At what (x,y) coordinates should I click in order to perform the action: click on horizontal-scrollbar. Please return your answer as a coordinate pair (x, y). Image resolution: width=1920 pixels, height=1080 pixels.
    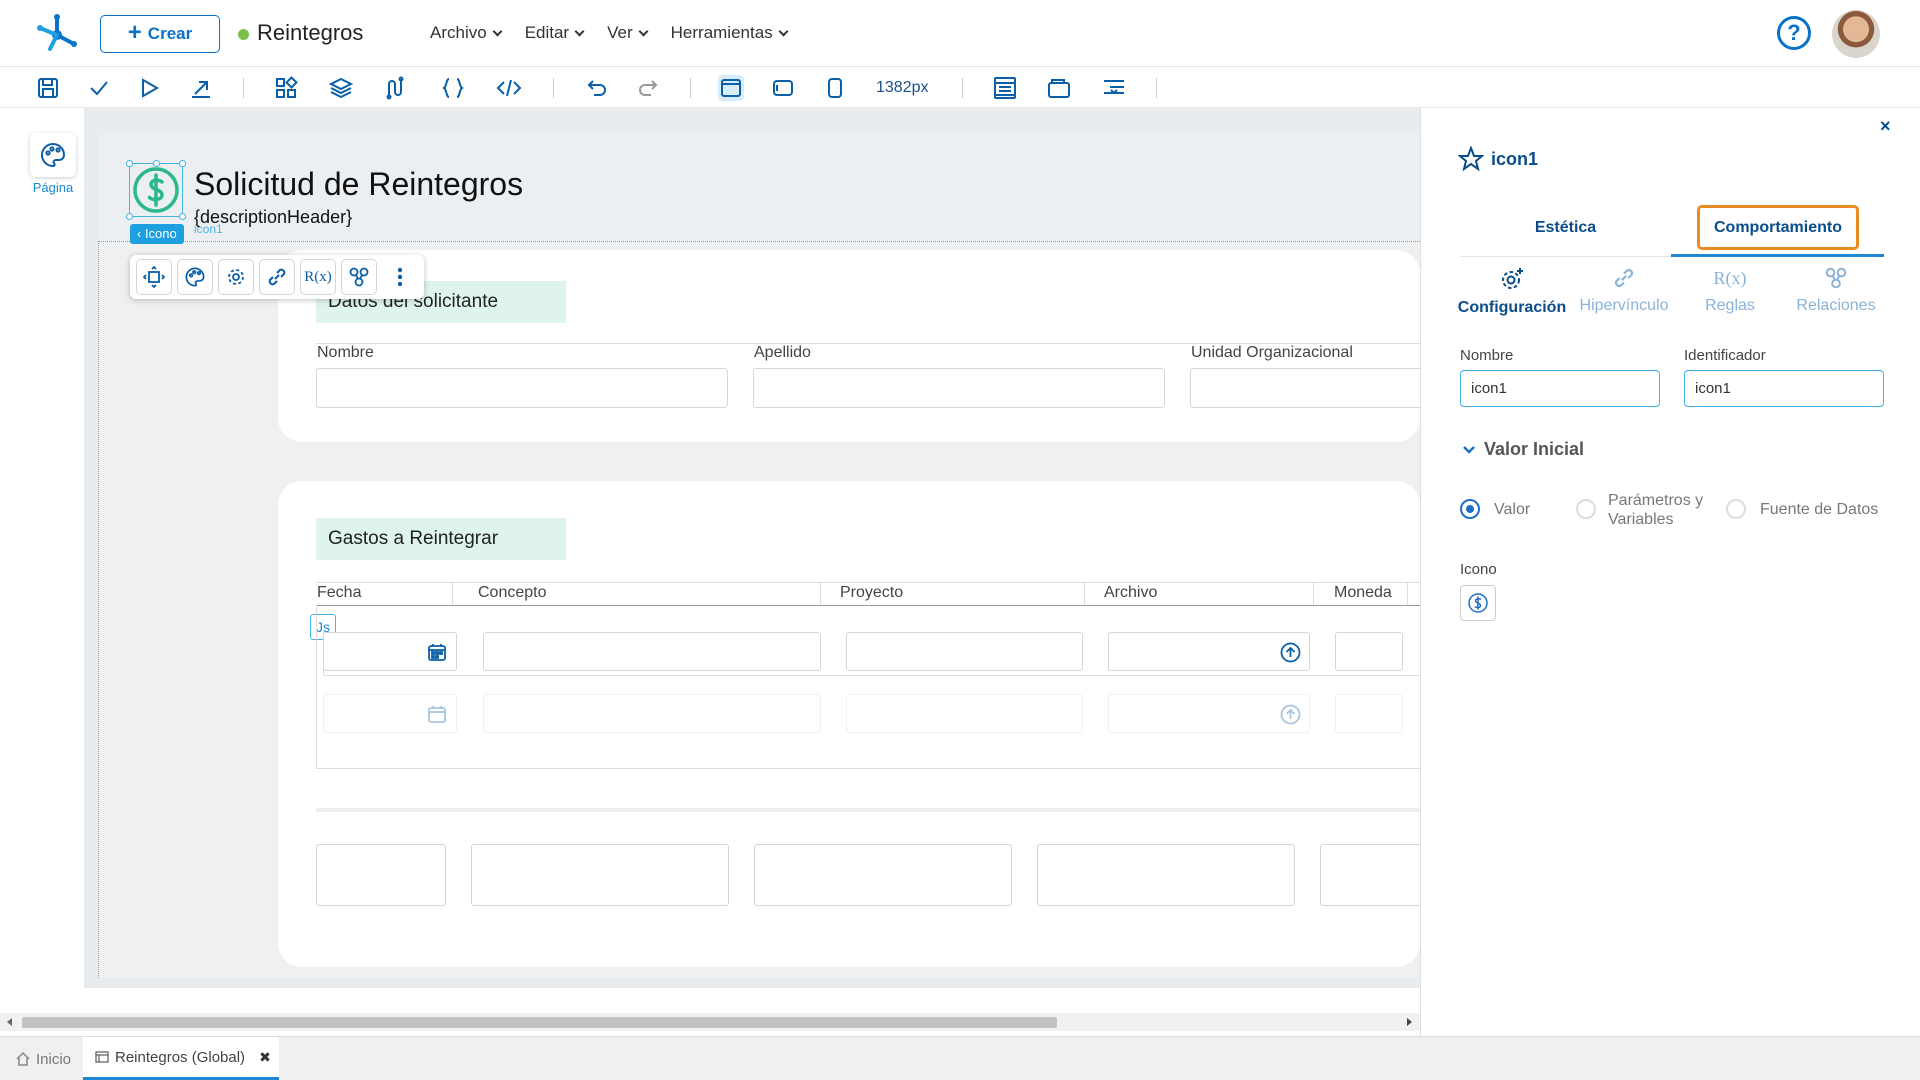
    Looking at the image, I should click on (710, 1022).